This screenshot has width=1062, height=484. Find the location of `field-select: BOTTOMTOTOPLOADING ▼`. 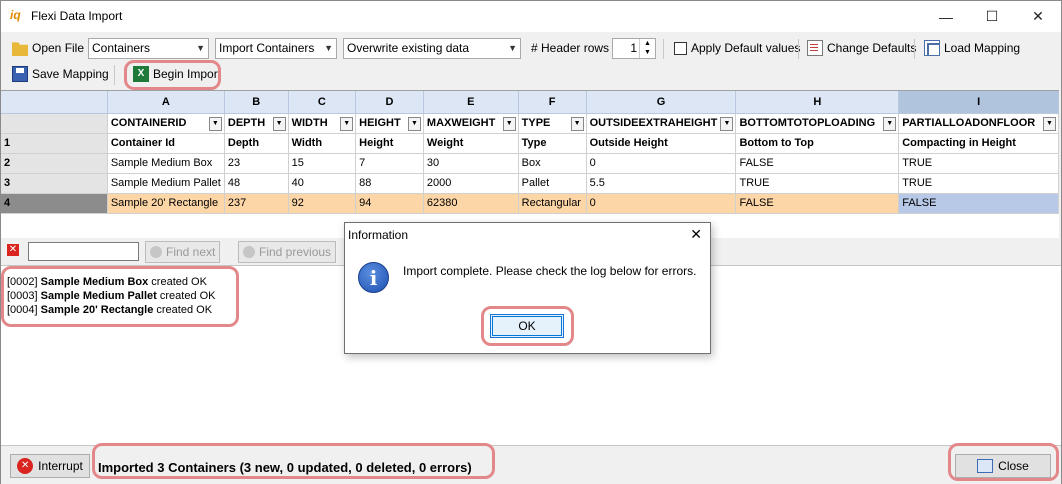

field-select: BOTTOMTOTOPLOADING ▼ is located at coordinates (817, 123).